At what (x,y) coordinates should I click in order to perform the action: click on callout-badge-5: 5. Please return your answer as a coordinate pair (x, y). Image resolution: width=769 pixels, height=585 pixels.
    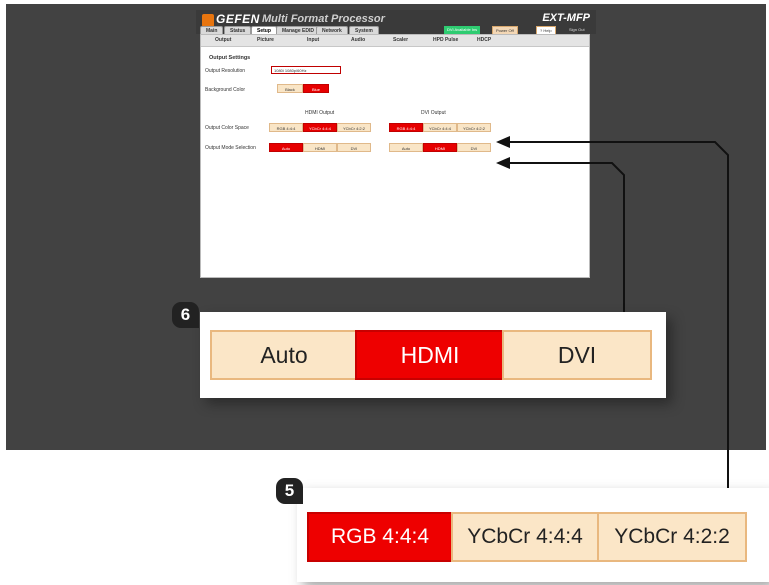
    Looking at the image, I should click on (289, 491).